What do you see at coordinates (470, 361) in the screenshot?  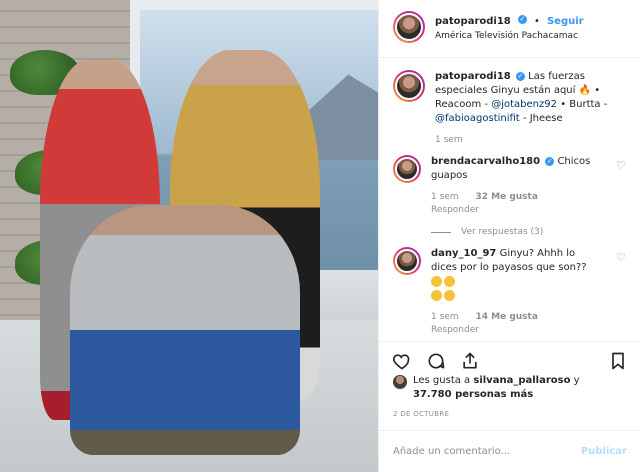 I see `share-icon` at bounding box center [470, 361].